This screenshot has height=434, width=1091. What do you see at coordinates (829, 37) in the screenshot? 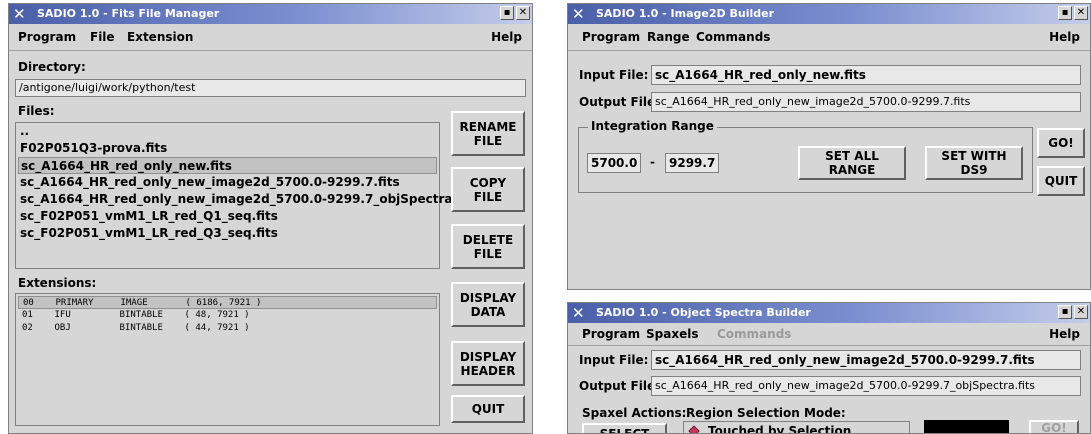
I see `menu-bar: Program Range Commands Help` at bounding box center [829, 37].